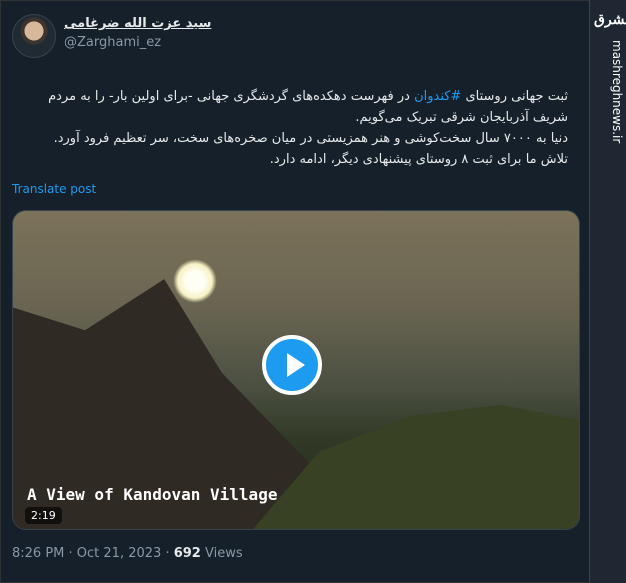 This screenshot has height=583, width=626. I want to click on watermark-strip: مشرق mashreghnews.ir, so click(607, 291).